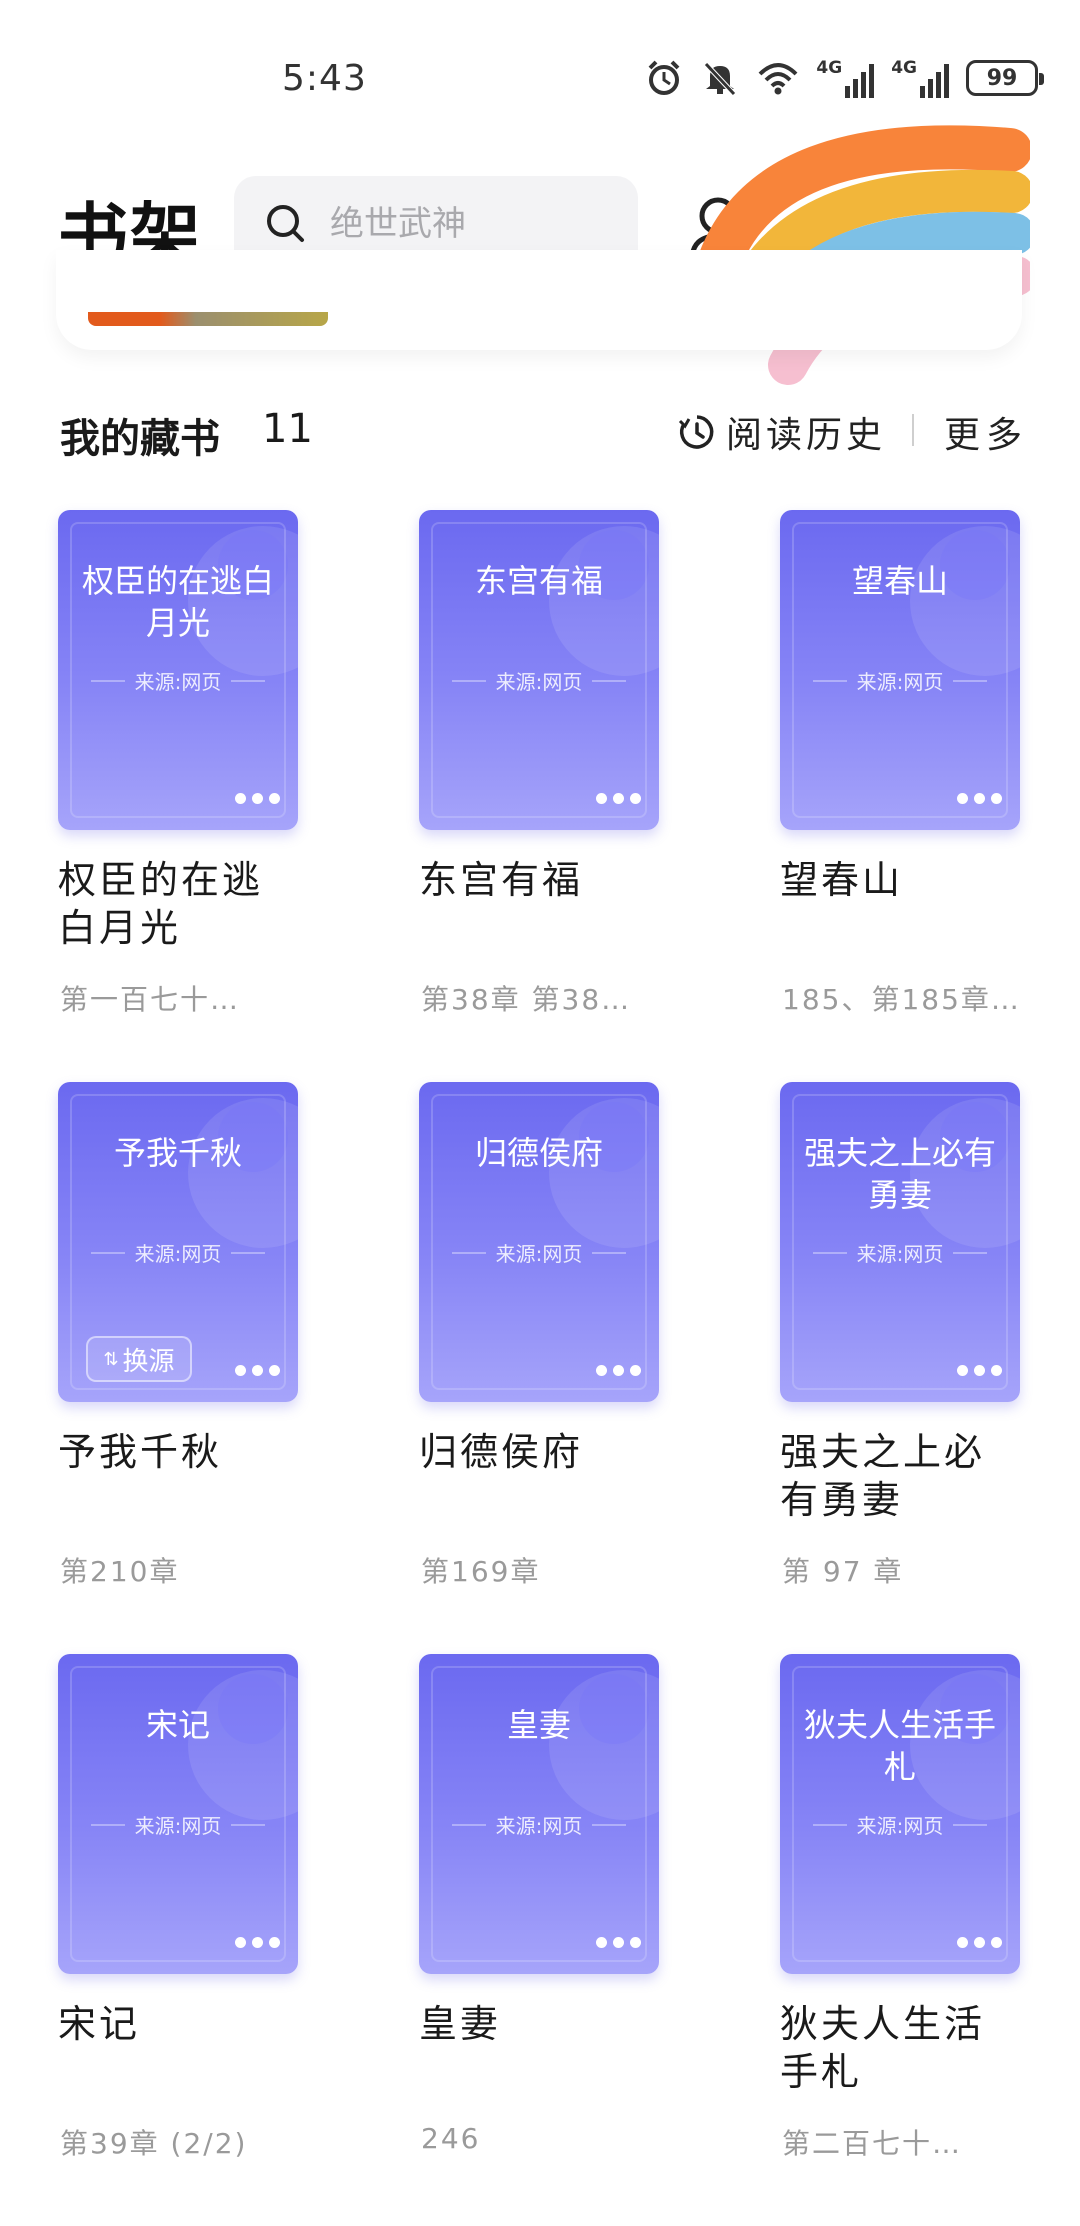 Image resolution: width=1080 pixels, height=2226 pixels. What do you see at coordinates (285, 223) in the screenshot?
I see `search-icon` at bounding box center [285, 223].